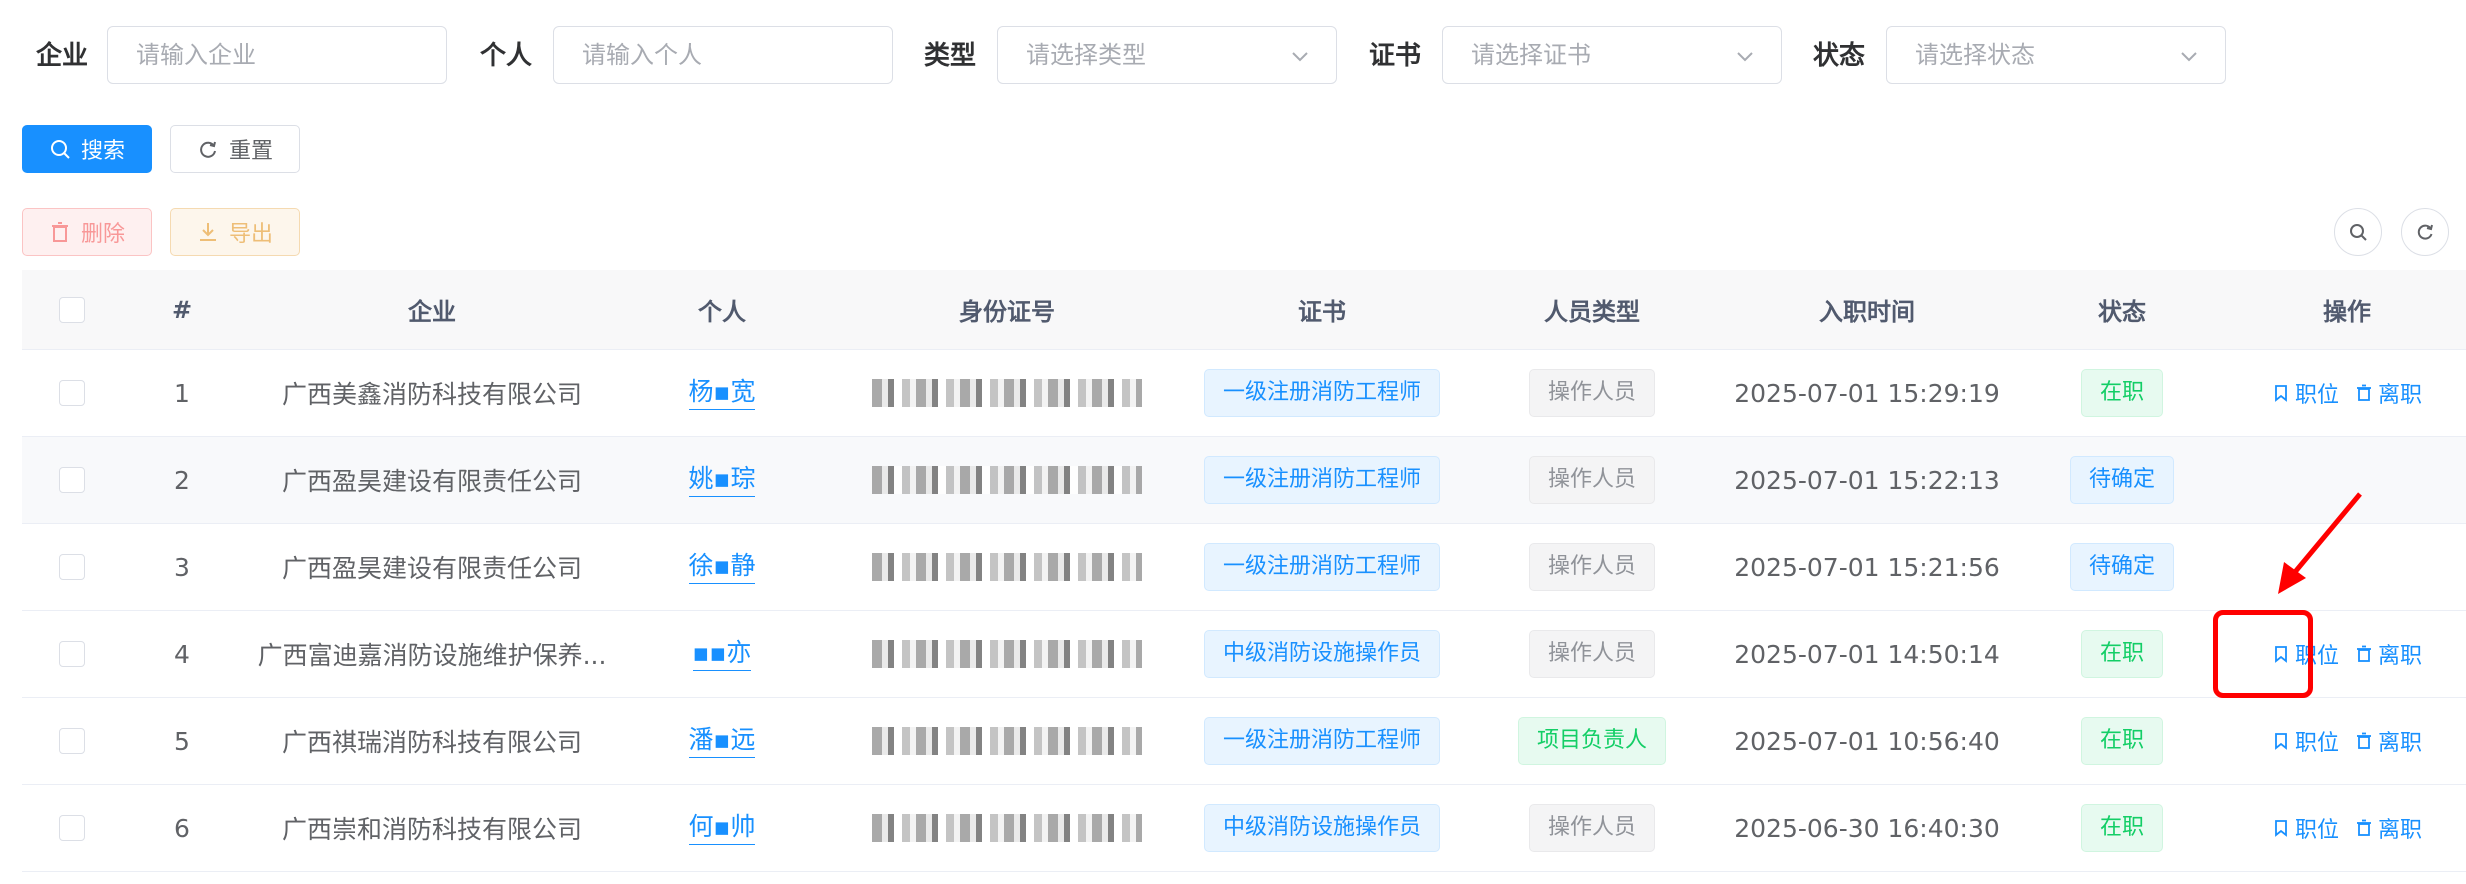  I want to click on person-cell: ▪▪亦, so click(722, 654).